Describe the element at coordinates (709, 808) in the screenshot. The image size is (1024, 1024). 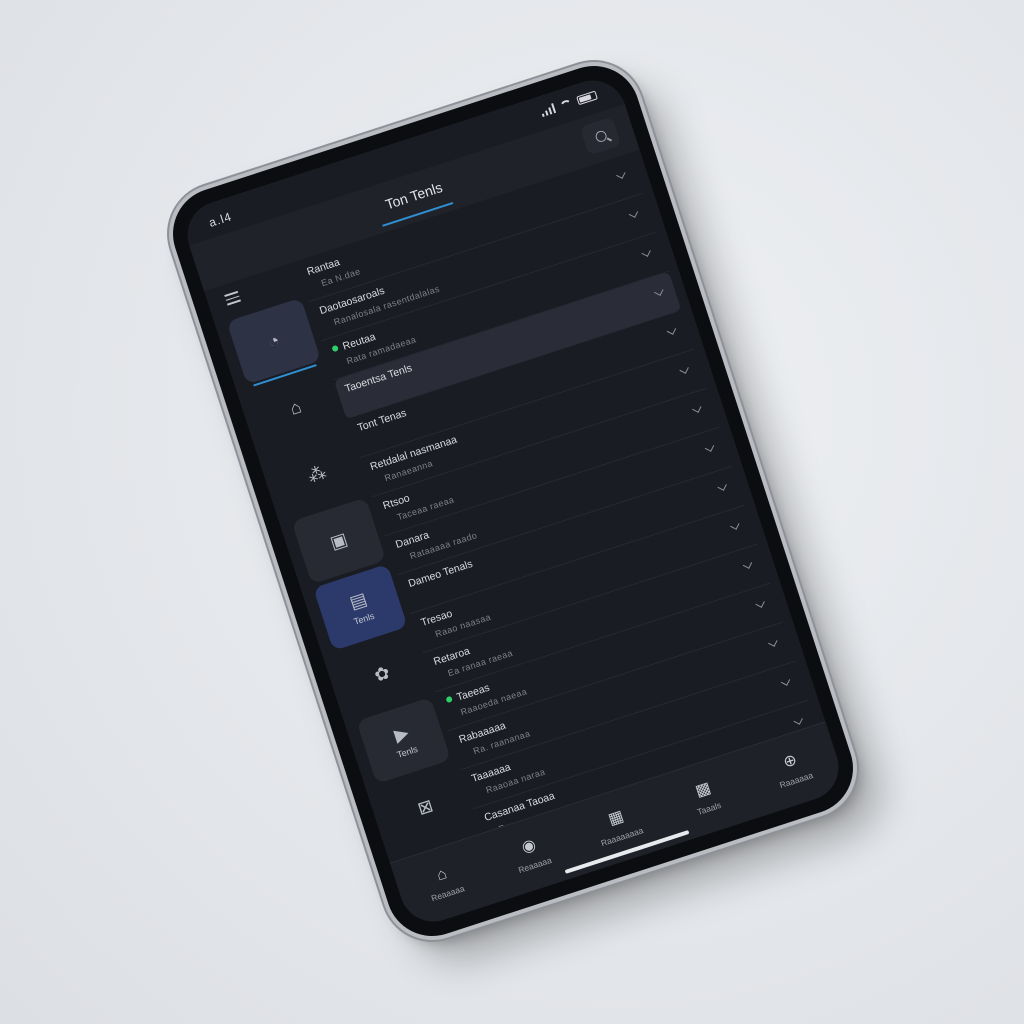
I see `tab-label: Taaals` at that location.